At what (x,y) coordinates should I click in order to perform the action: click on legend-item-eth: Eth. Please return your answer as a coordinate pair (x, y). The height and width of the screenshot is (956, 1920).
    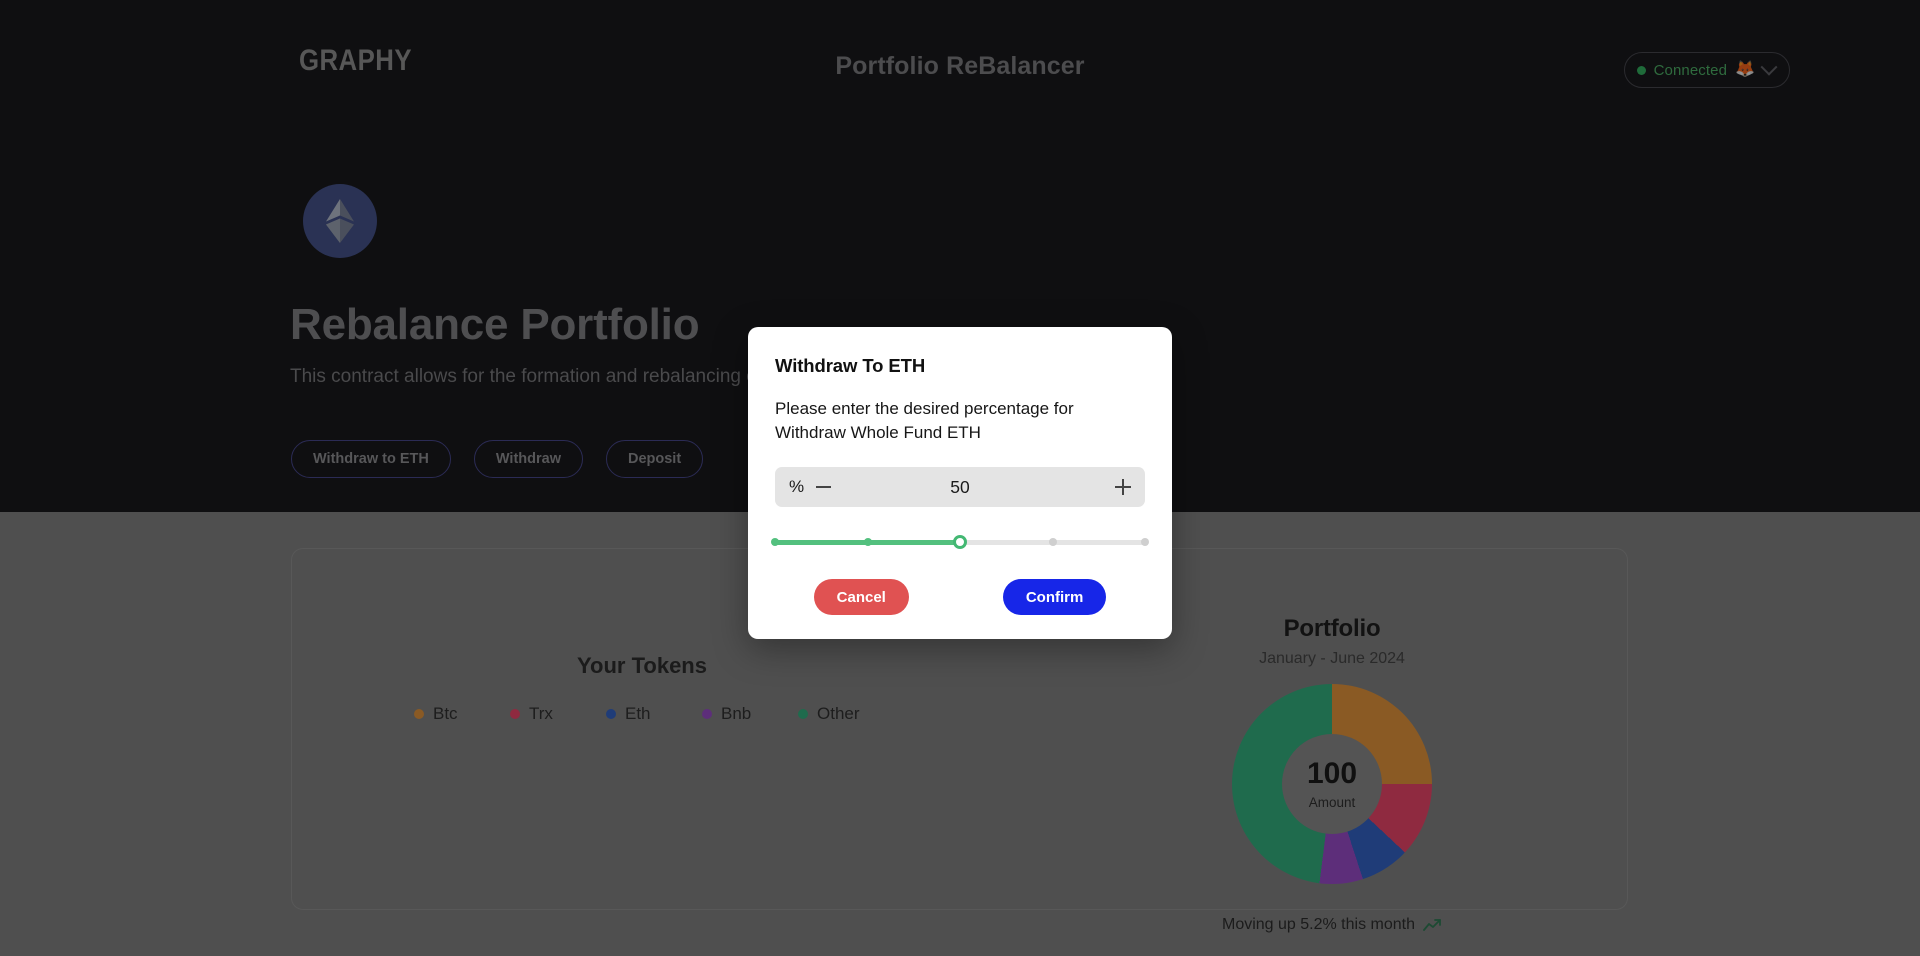
    Looking at the image, I should click on (642, 714).